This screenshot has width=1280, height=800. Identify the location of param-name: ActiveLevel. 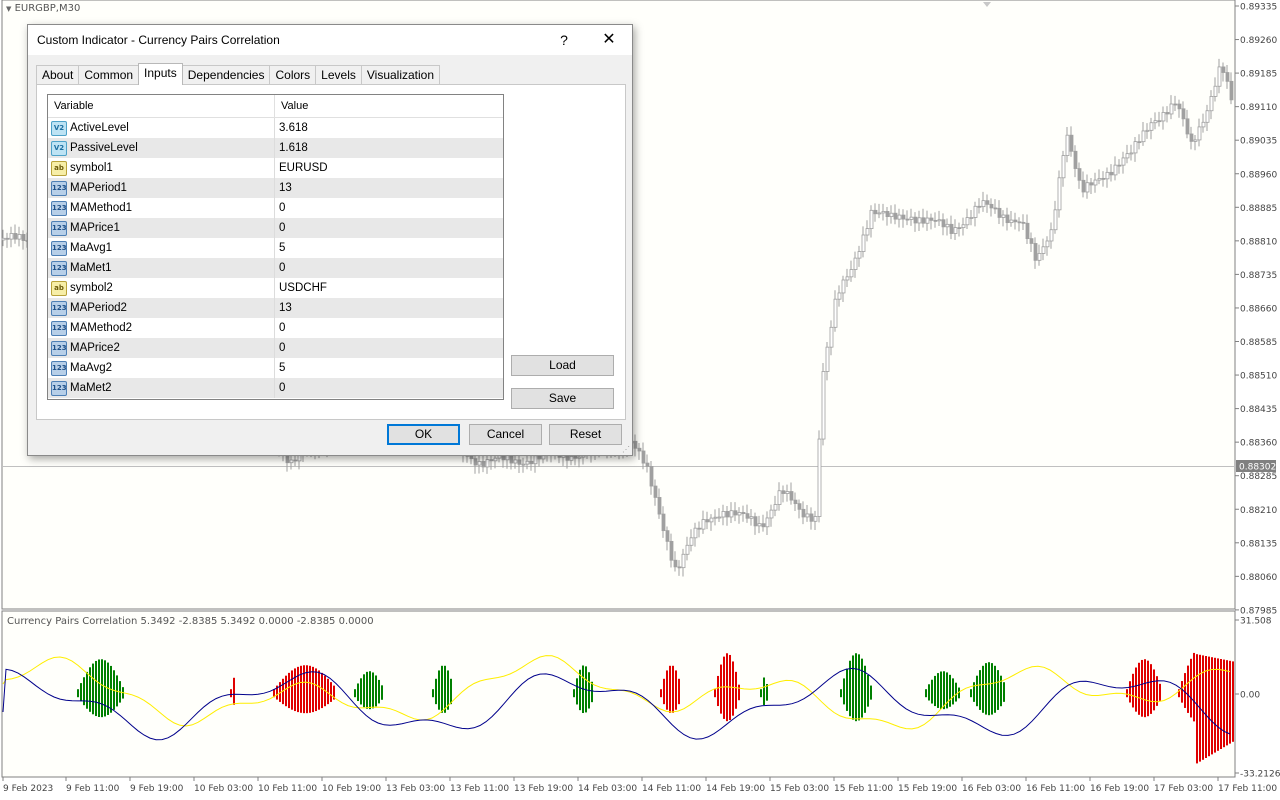
(99, 128).